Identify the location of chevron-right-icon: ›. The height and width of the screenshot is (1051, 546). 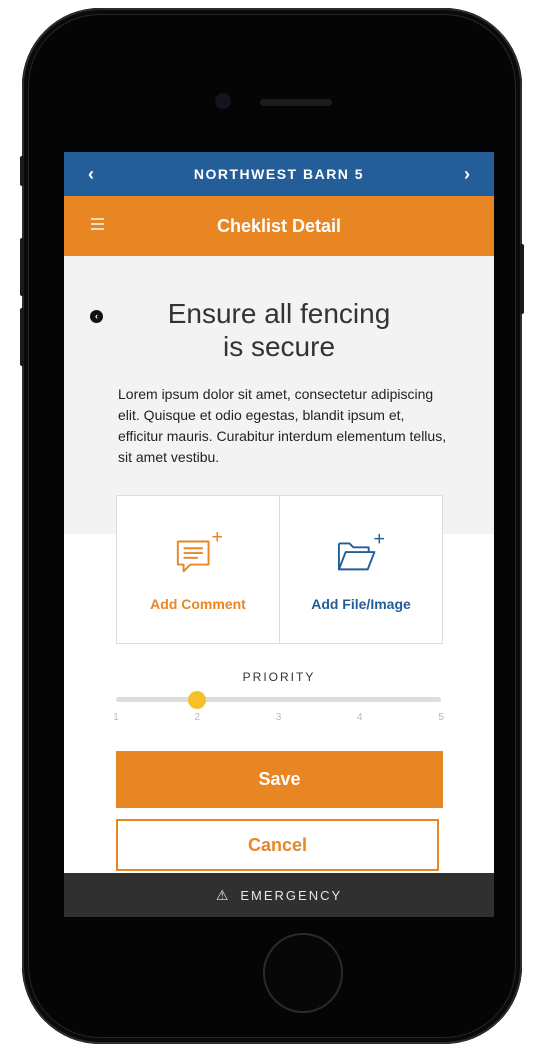
(467, 174).